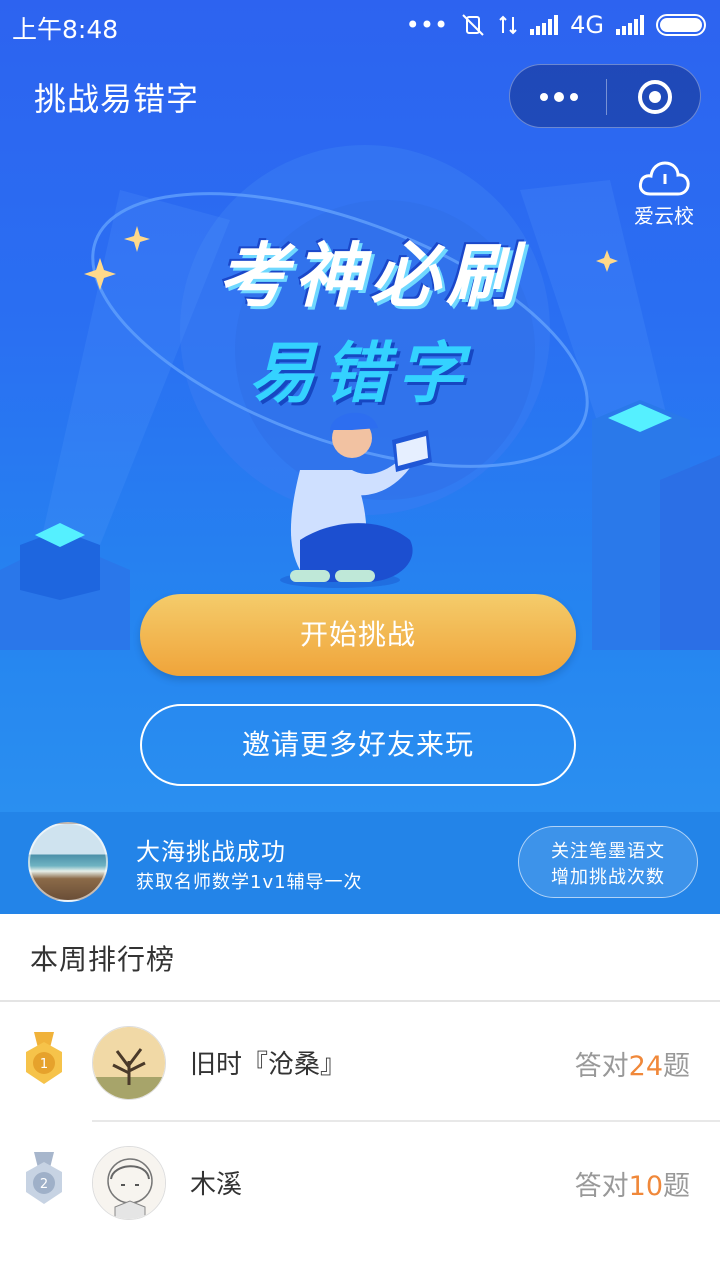  What do you see at coordinates (216, 1185) in the screenshot?
I see `user-name: 木溪` at bounding box center [216, 1185].